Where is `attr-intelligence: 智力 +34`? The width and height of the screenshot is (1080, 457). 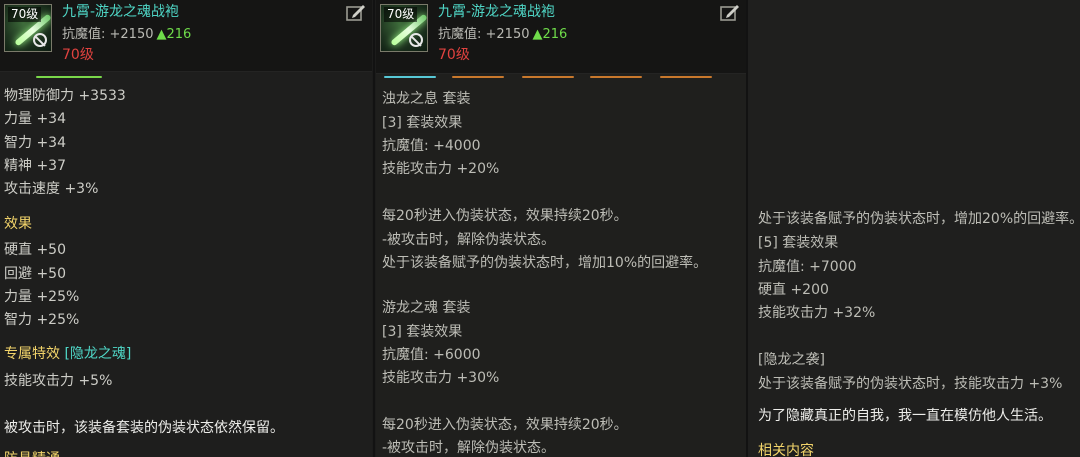
attr-intelligence: 智力 +34 is located at coordinates (35, 143).